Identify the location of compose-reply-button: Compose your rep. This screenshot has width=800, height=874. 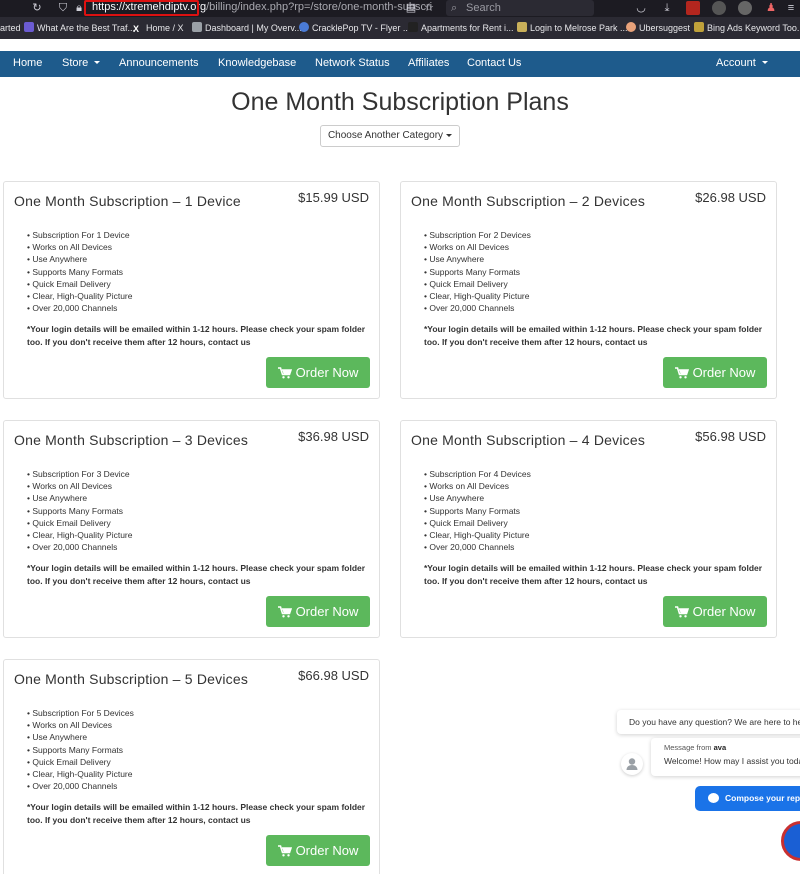
(747, 798).